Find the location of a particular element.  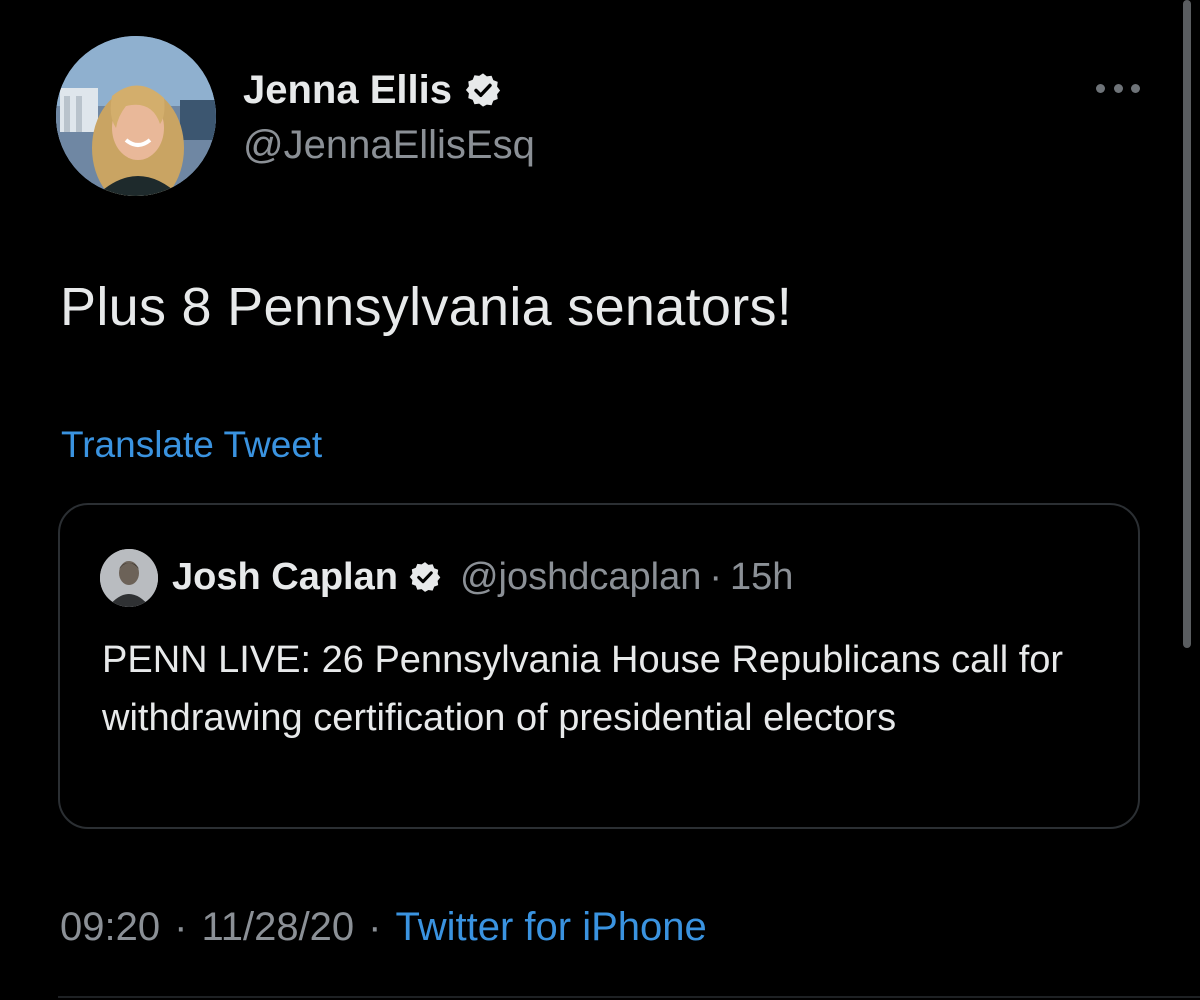

author-handle: @JennaEllisEsq is located at coordinates (389, 145).